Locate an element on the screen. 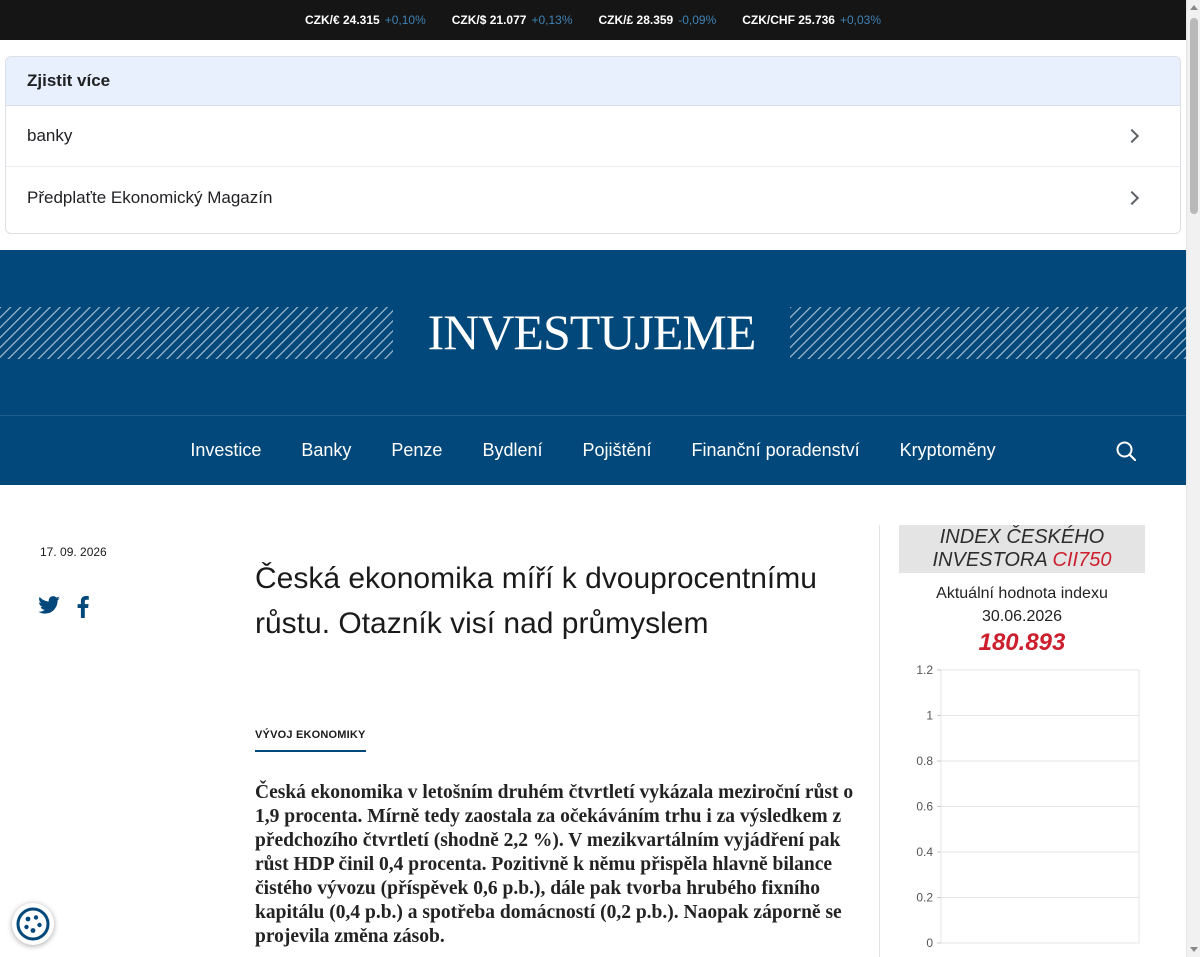 The image size is (1200, 957). chart-y-tick-label: 0 is located at coordinates (929, 943).